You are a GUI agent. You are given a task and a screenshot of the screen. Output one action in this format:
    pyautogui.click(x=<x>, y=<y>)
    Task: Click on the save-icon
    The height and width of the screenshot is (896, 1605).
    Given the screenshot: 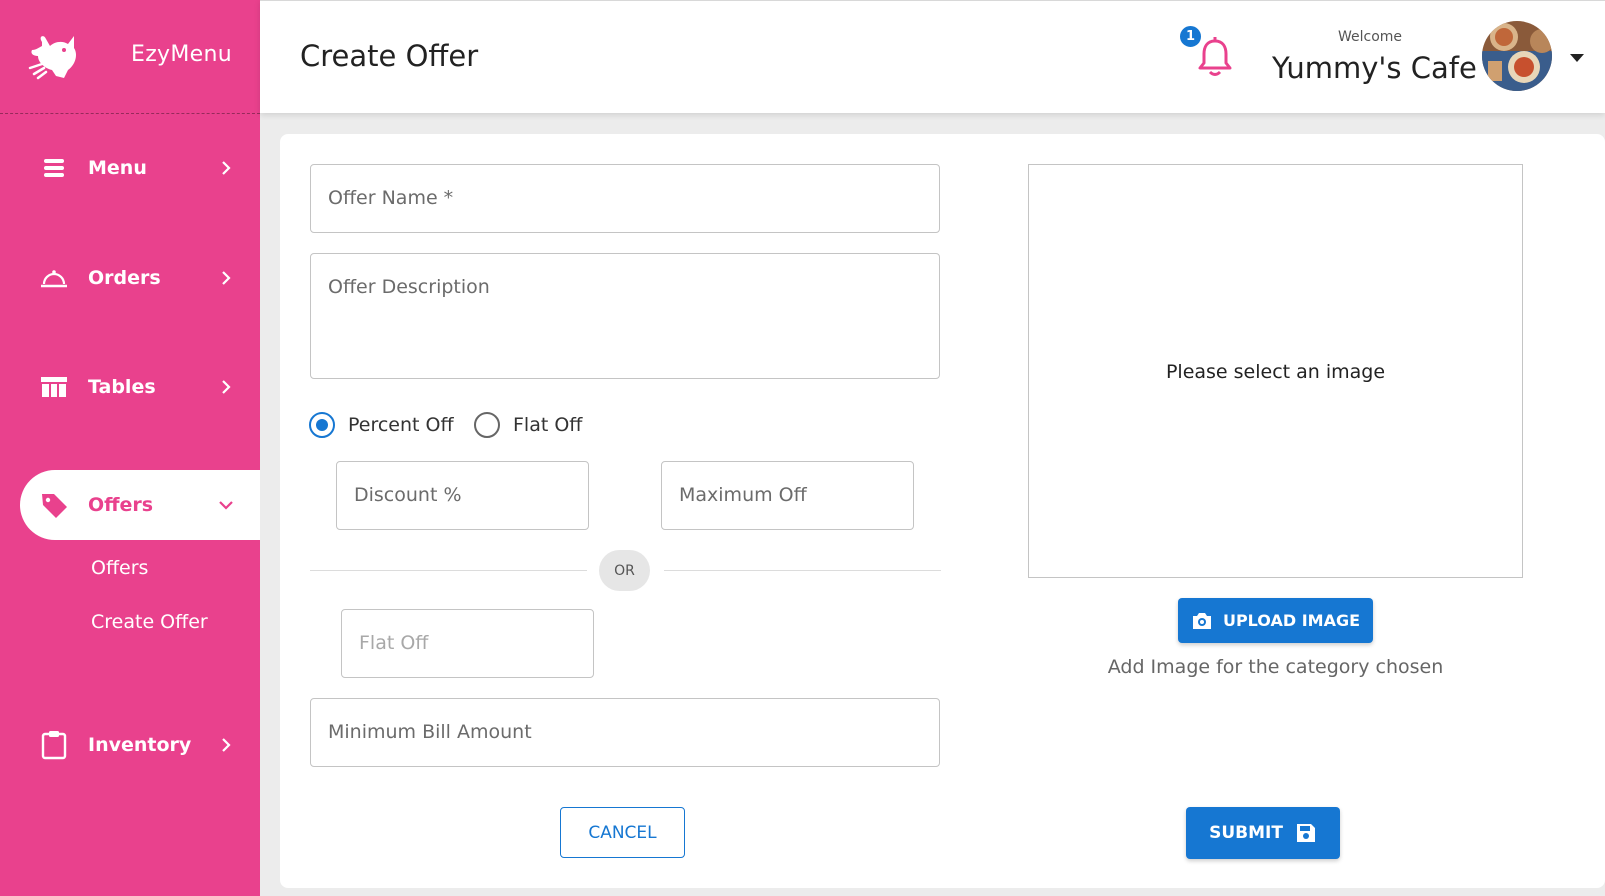 What is the action you would take?
    pyautogui.click(x=1305, y=833)
    